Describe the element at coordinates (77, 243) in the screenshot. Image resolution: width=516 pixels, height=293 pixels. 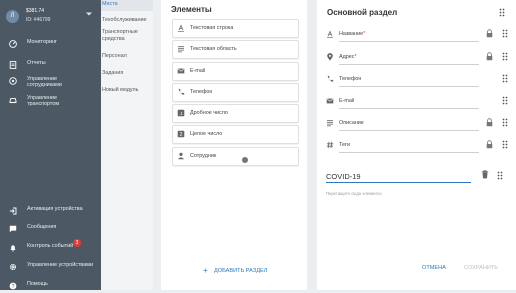
I see `events-count-badge: 3` at that location.